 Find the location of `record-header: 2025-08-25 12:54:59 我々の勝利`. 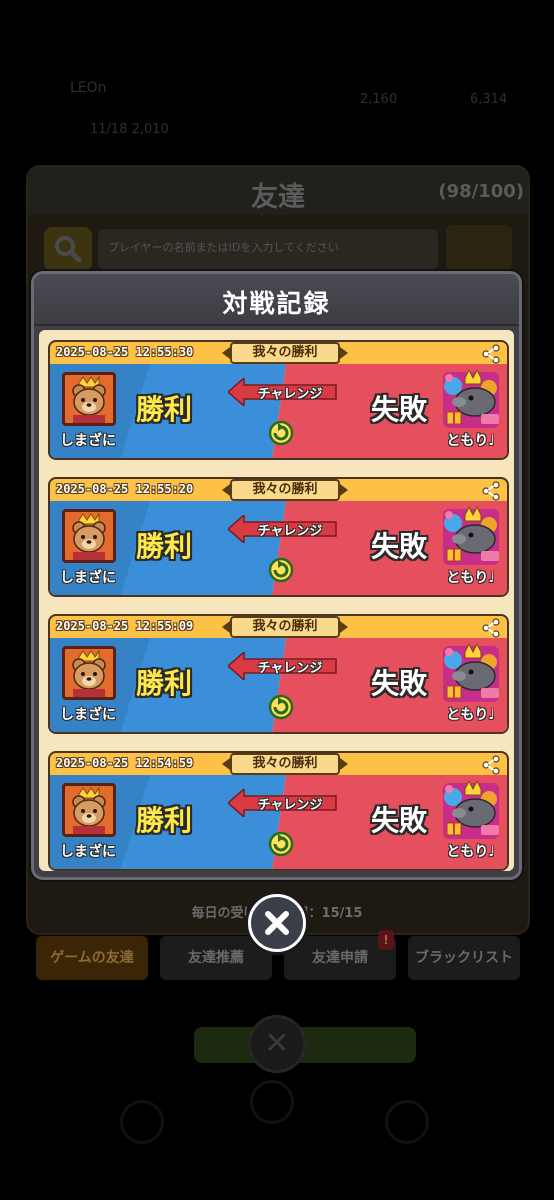

record-header: 2025-08-25 12:54:59 我々の勝利 is located at coordinates (278, 763).